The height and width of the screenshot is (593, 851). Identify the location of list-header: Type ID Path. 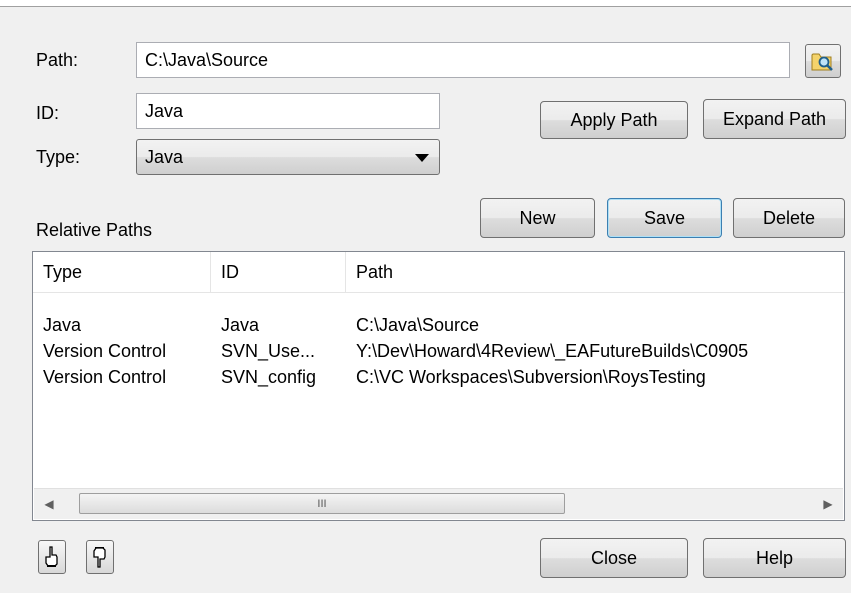
(438, 272).